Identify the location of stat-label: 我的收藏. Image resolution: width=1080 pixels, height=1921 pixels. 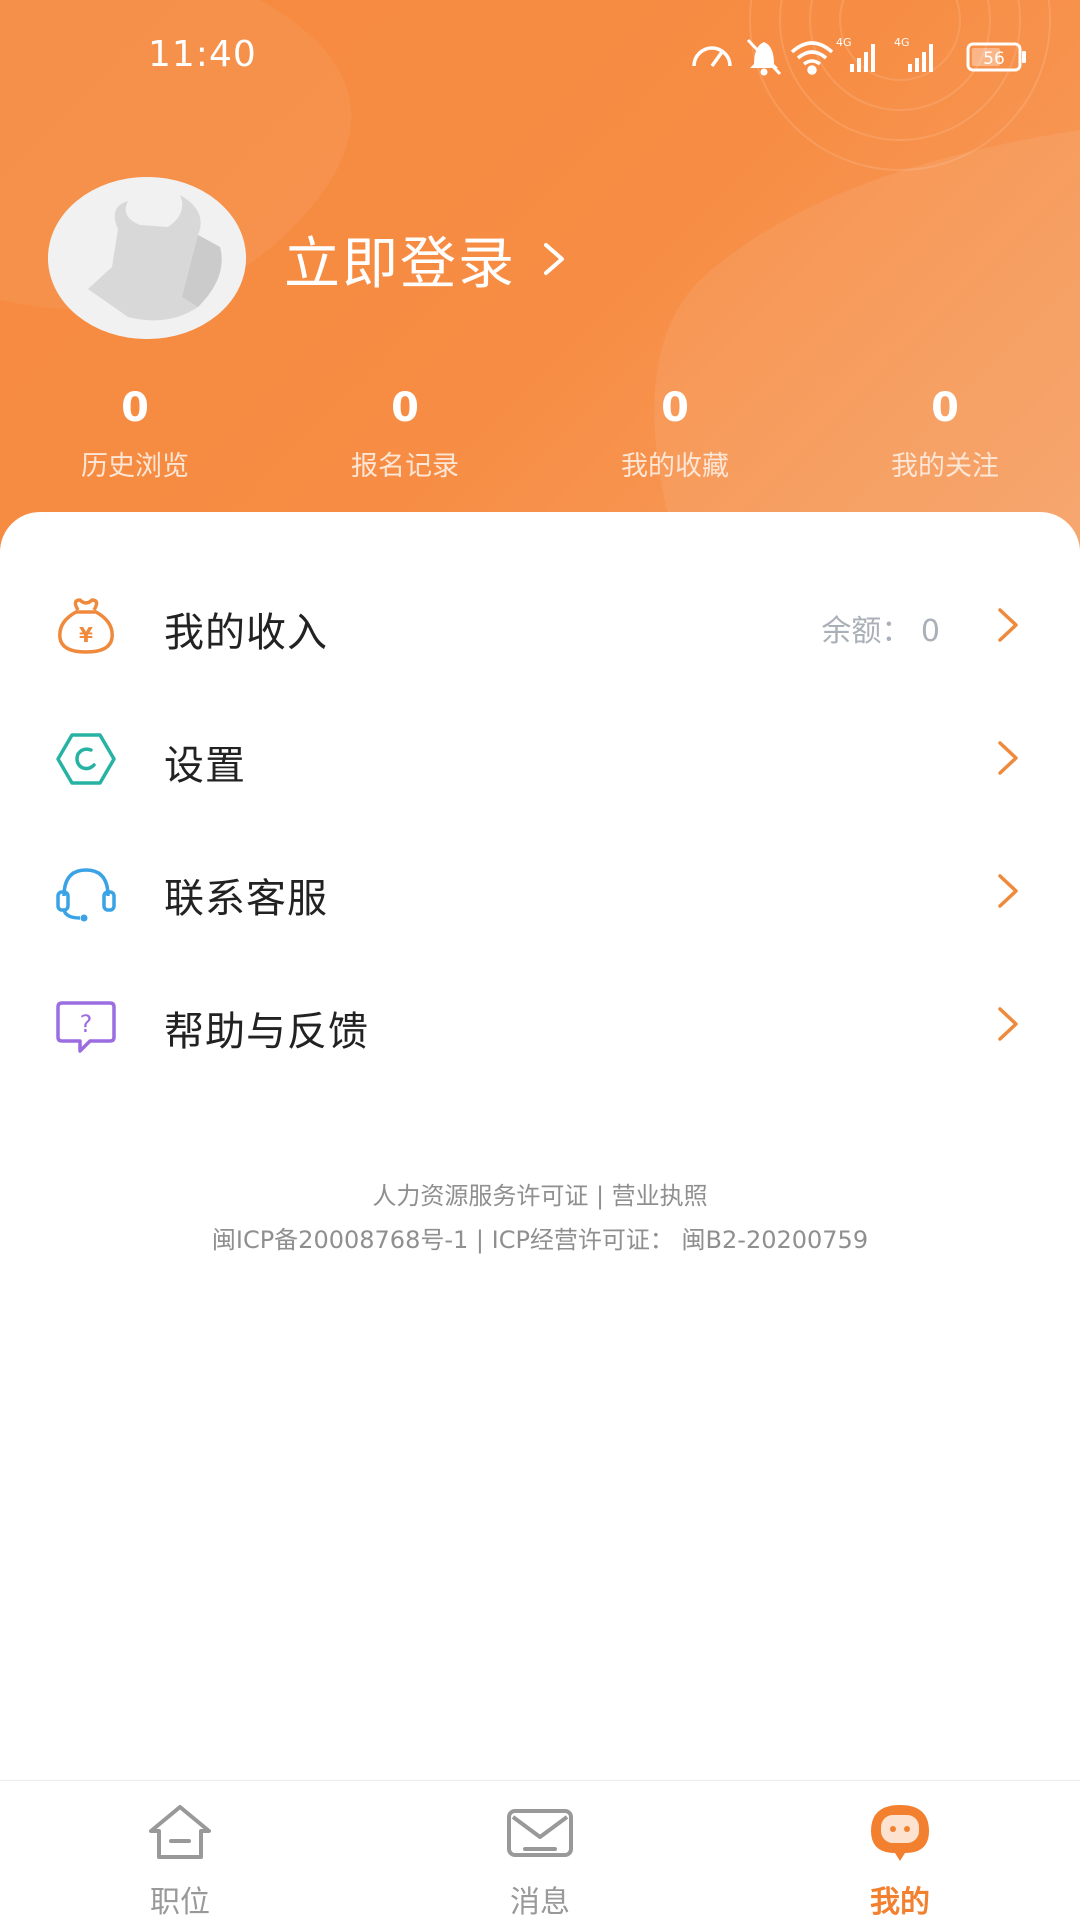
(675, 466).